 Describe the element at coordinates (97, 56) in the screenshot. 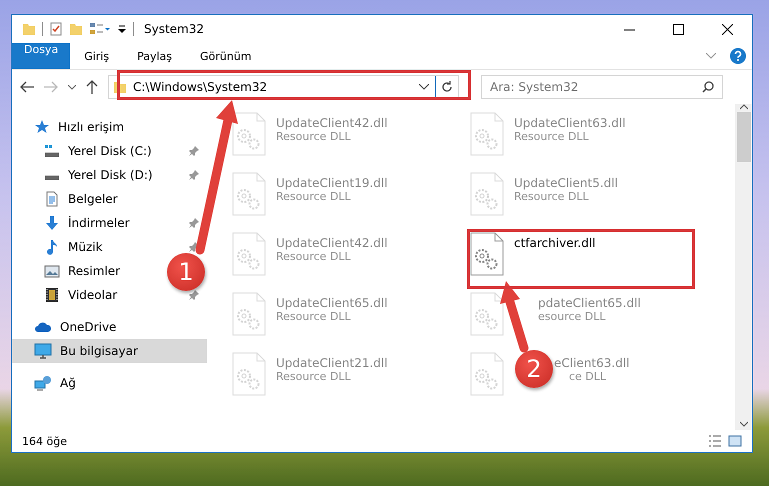

I see `ribbon-tab: Giriş` at that location.